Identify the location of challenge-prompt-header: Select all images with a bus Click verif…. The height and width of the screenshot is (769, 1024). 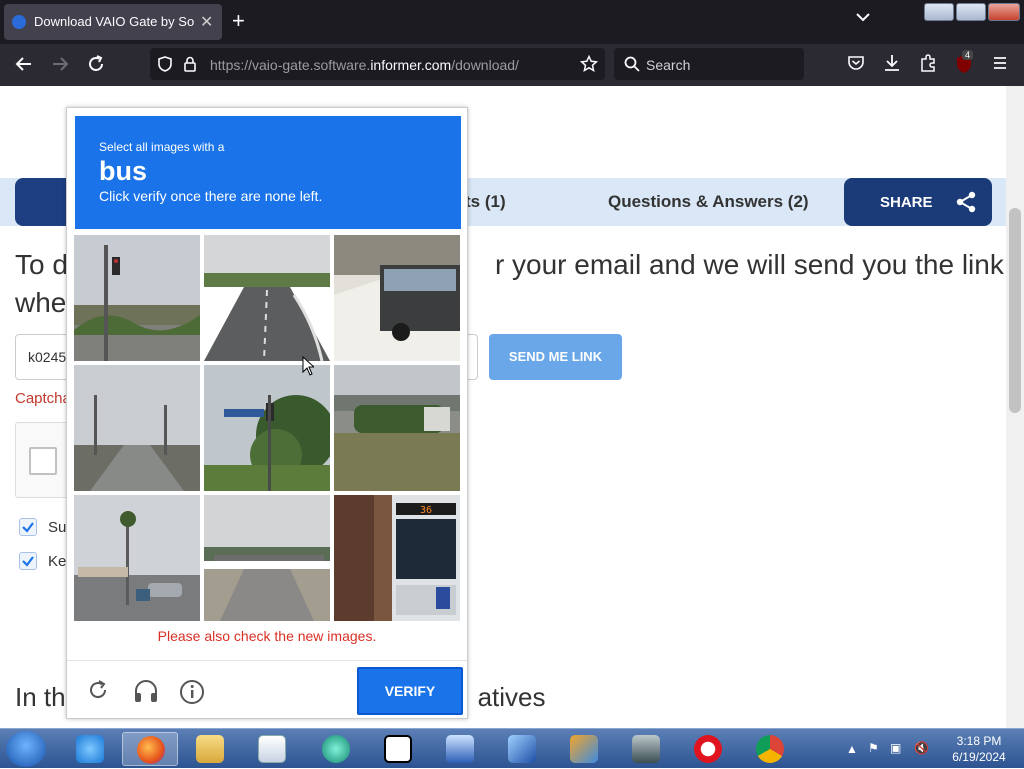
(268, 172).